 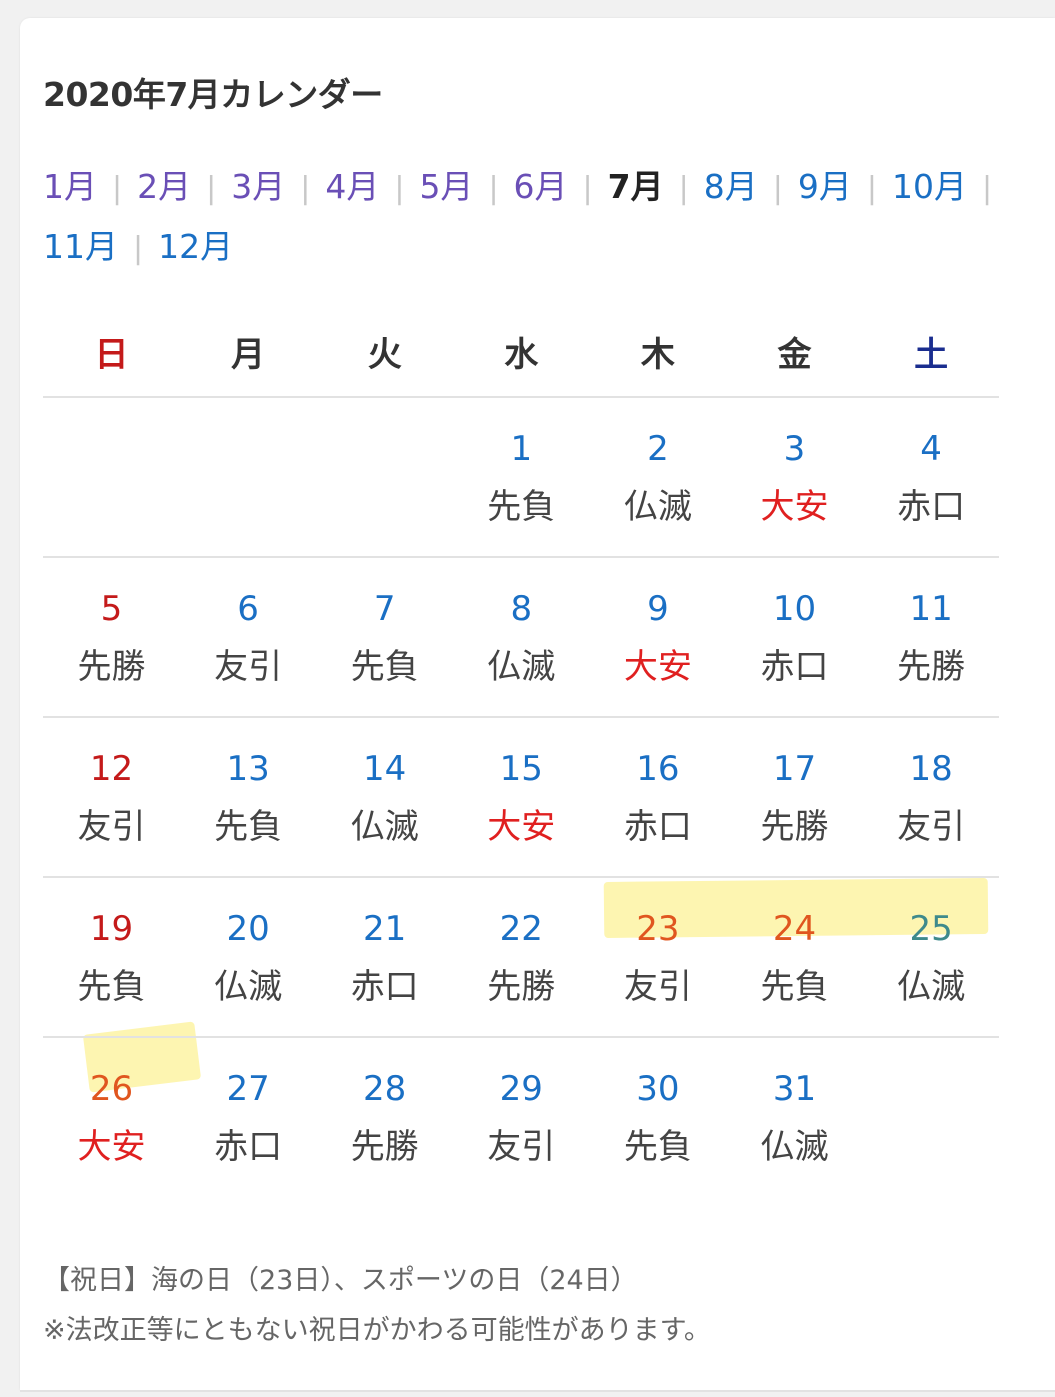 What do you see at coordinates (80, 247) in the screenshot?
I see `month-link-11: 11月` at bounding box center [80, 247].